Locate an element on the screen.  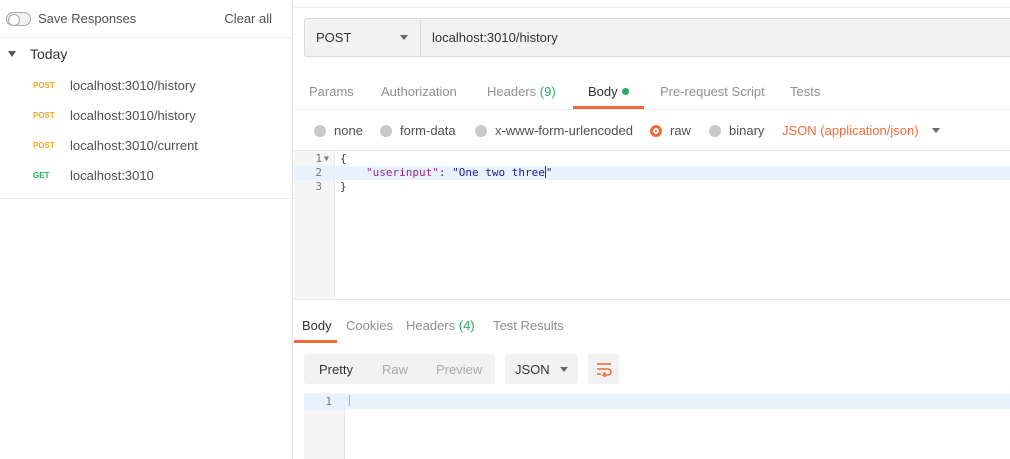
caret-down-icon is located at coordinates (12, 54).